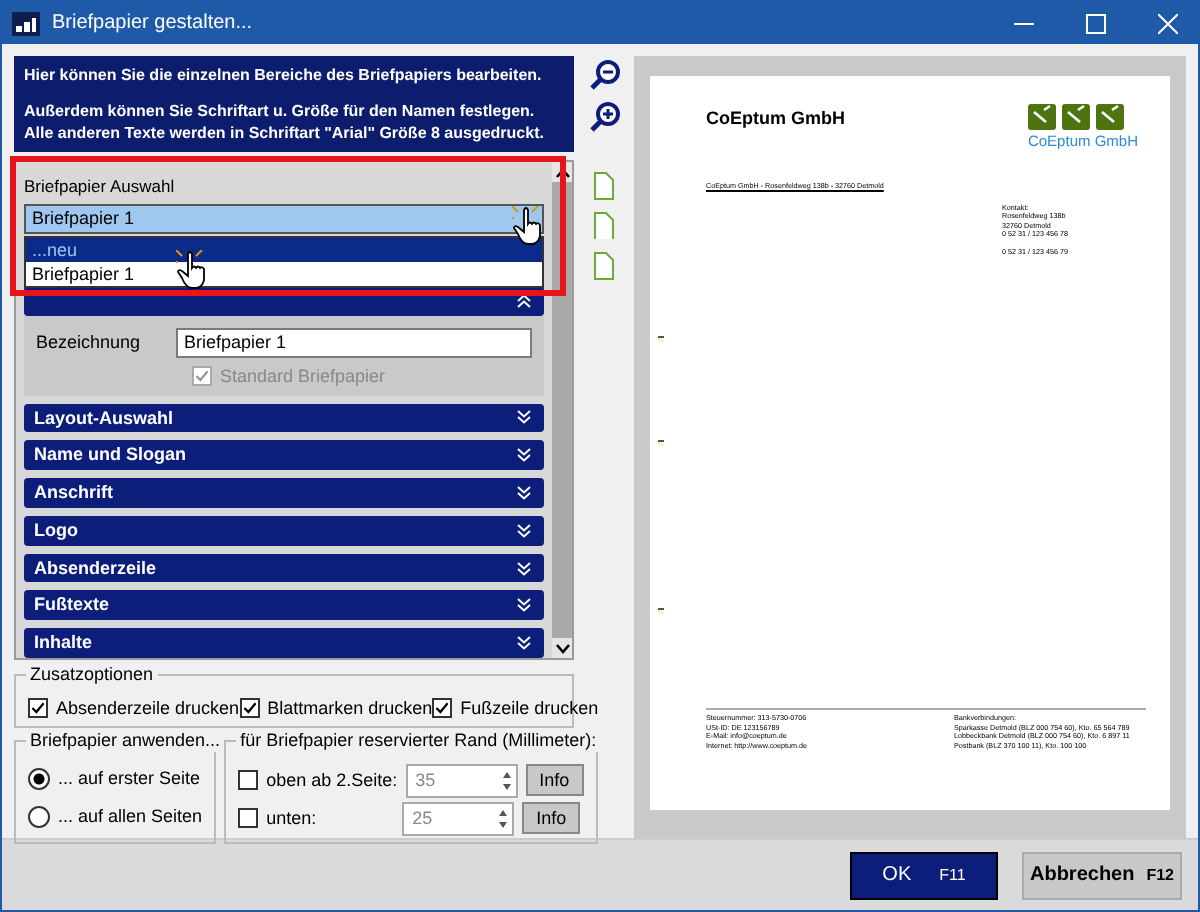 This screenshot has width=1200, height=912. What do you see at coordinates (292, 818) in the screenshot?
I see `checkbox-label: unten:` at bounding box center [292, 818].